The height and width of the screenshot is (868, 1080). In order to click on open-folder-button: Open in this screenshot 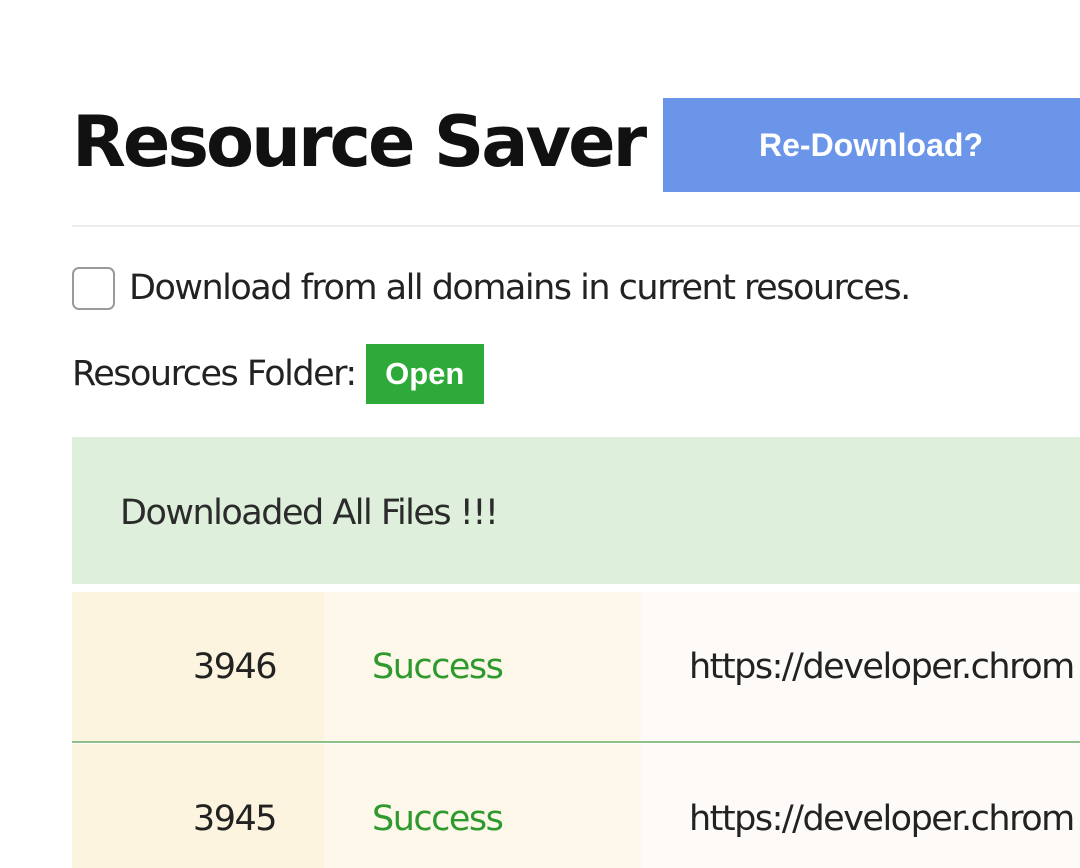, I will do `click(424, 374)`.